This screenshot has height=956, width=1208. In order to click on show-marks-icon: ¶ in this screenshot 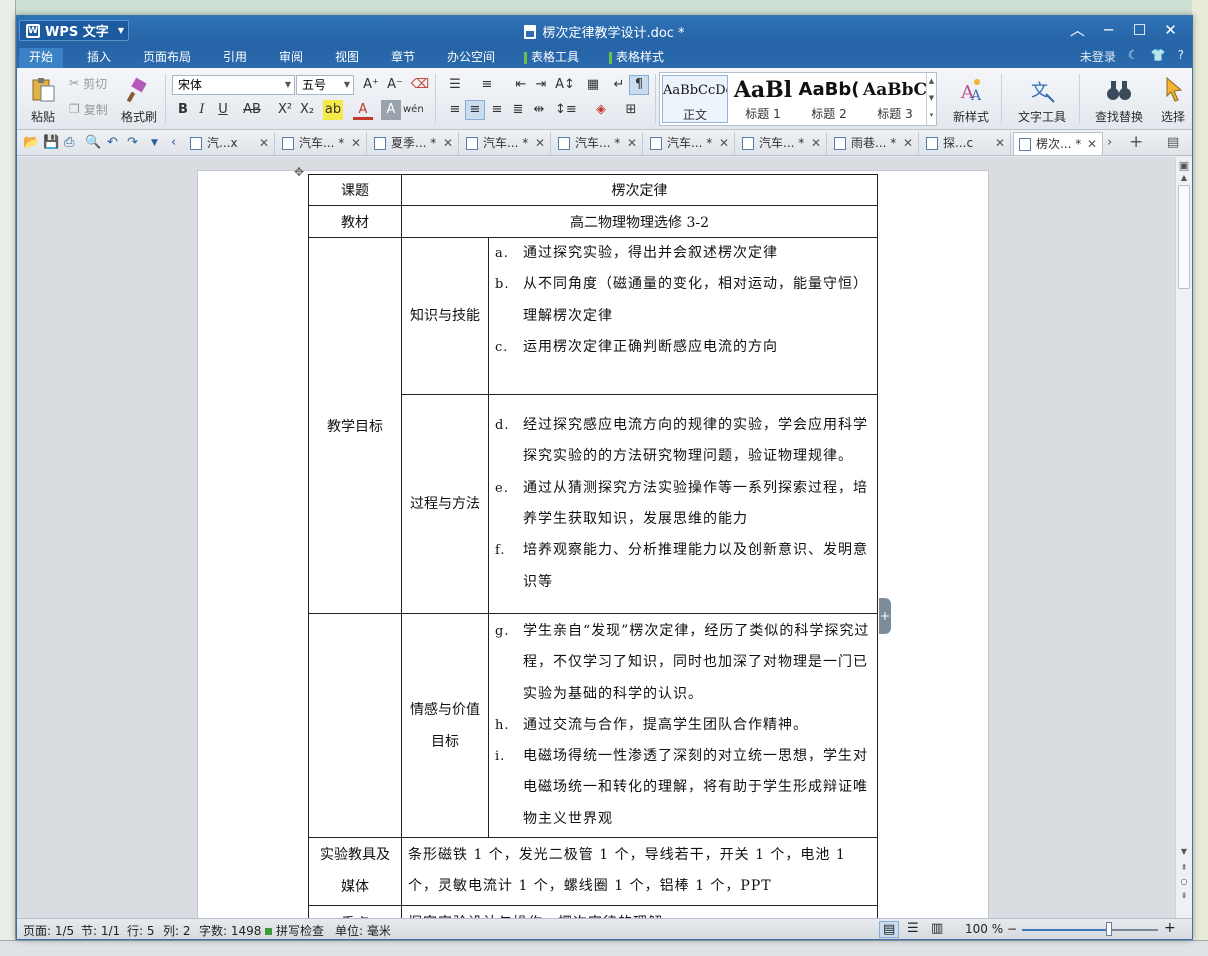, I will do `click(639, 85)`.